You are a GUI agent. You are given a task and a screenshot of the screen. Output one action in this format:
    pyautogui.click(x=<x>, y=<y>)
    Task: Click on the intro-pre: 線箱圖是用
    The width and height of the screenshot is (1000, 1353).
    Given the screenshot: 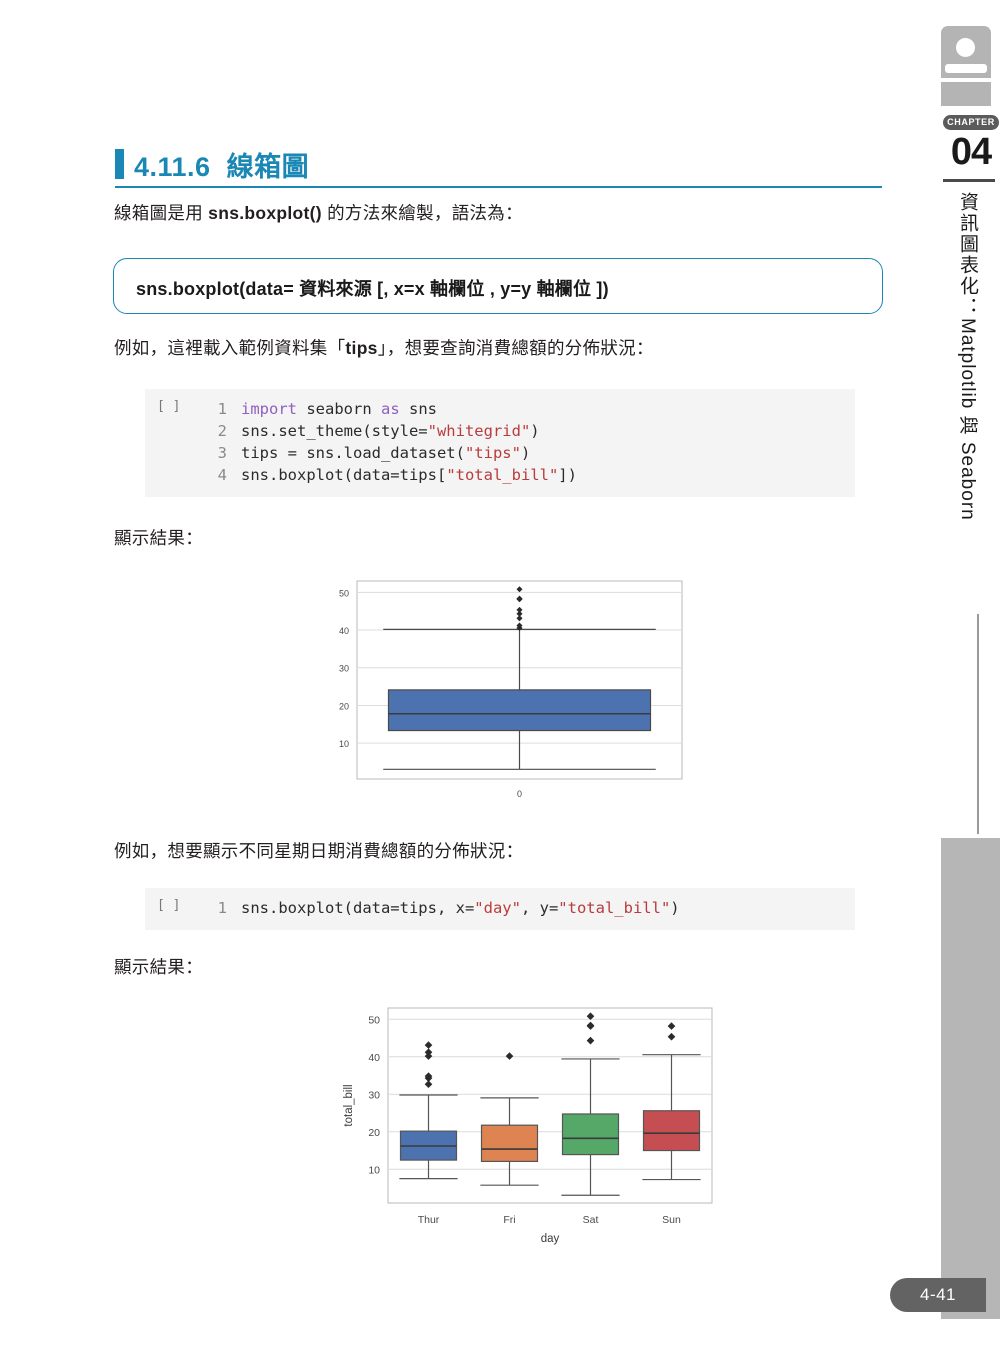 What is the action you would take?
    pyautogui.click(x=161, y=213)
    